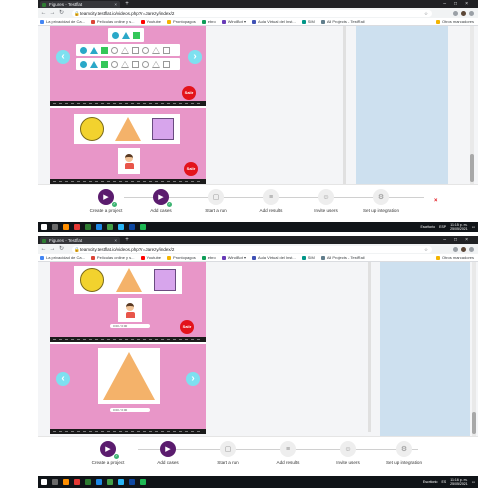 Image resolution: width=484 pixels, height=494 pixels. Describe the element at coordinates (459, 227) in the screenshot. I see `clock: 11:15 p. m. 25/05/2021` at that location.